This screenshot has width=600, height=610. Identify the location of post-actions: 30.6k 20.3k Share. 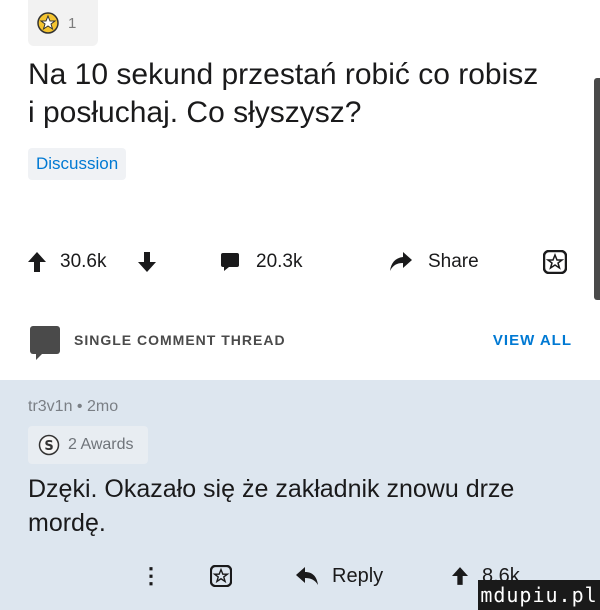
(300, 262).